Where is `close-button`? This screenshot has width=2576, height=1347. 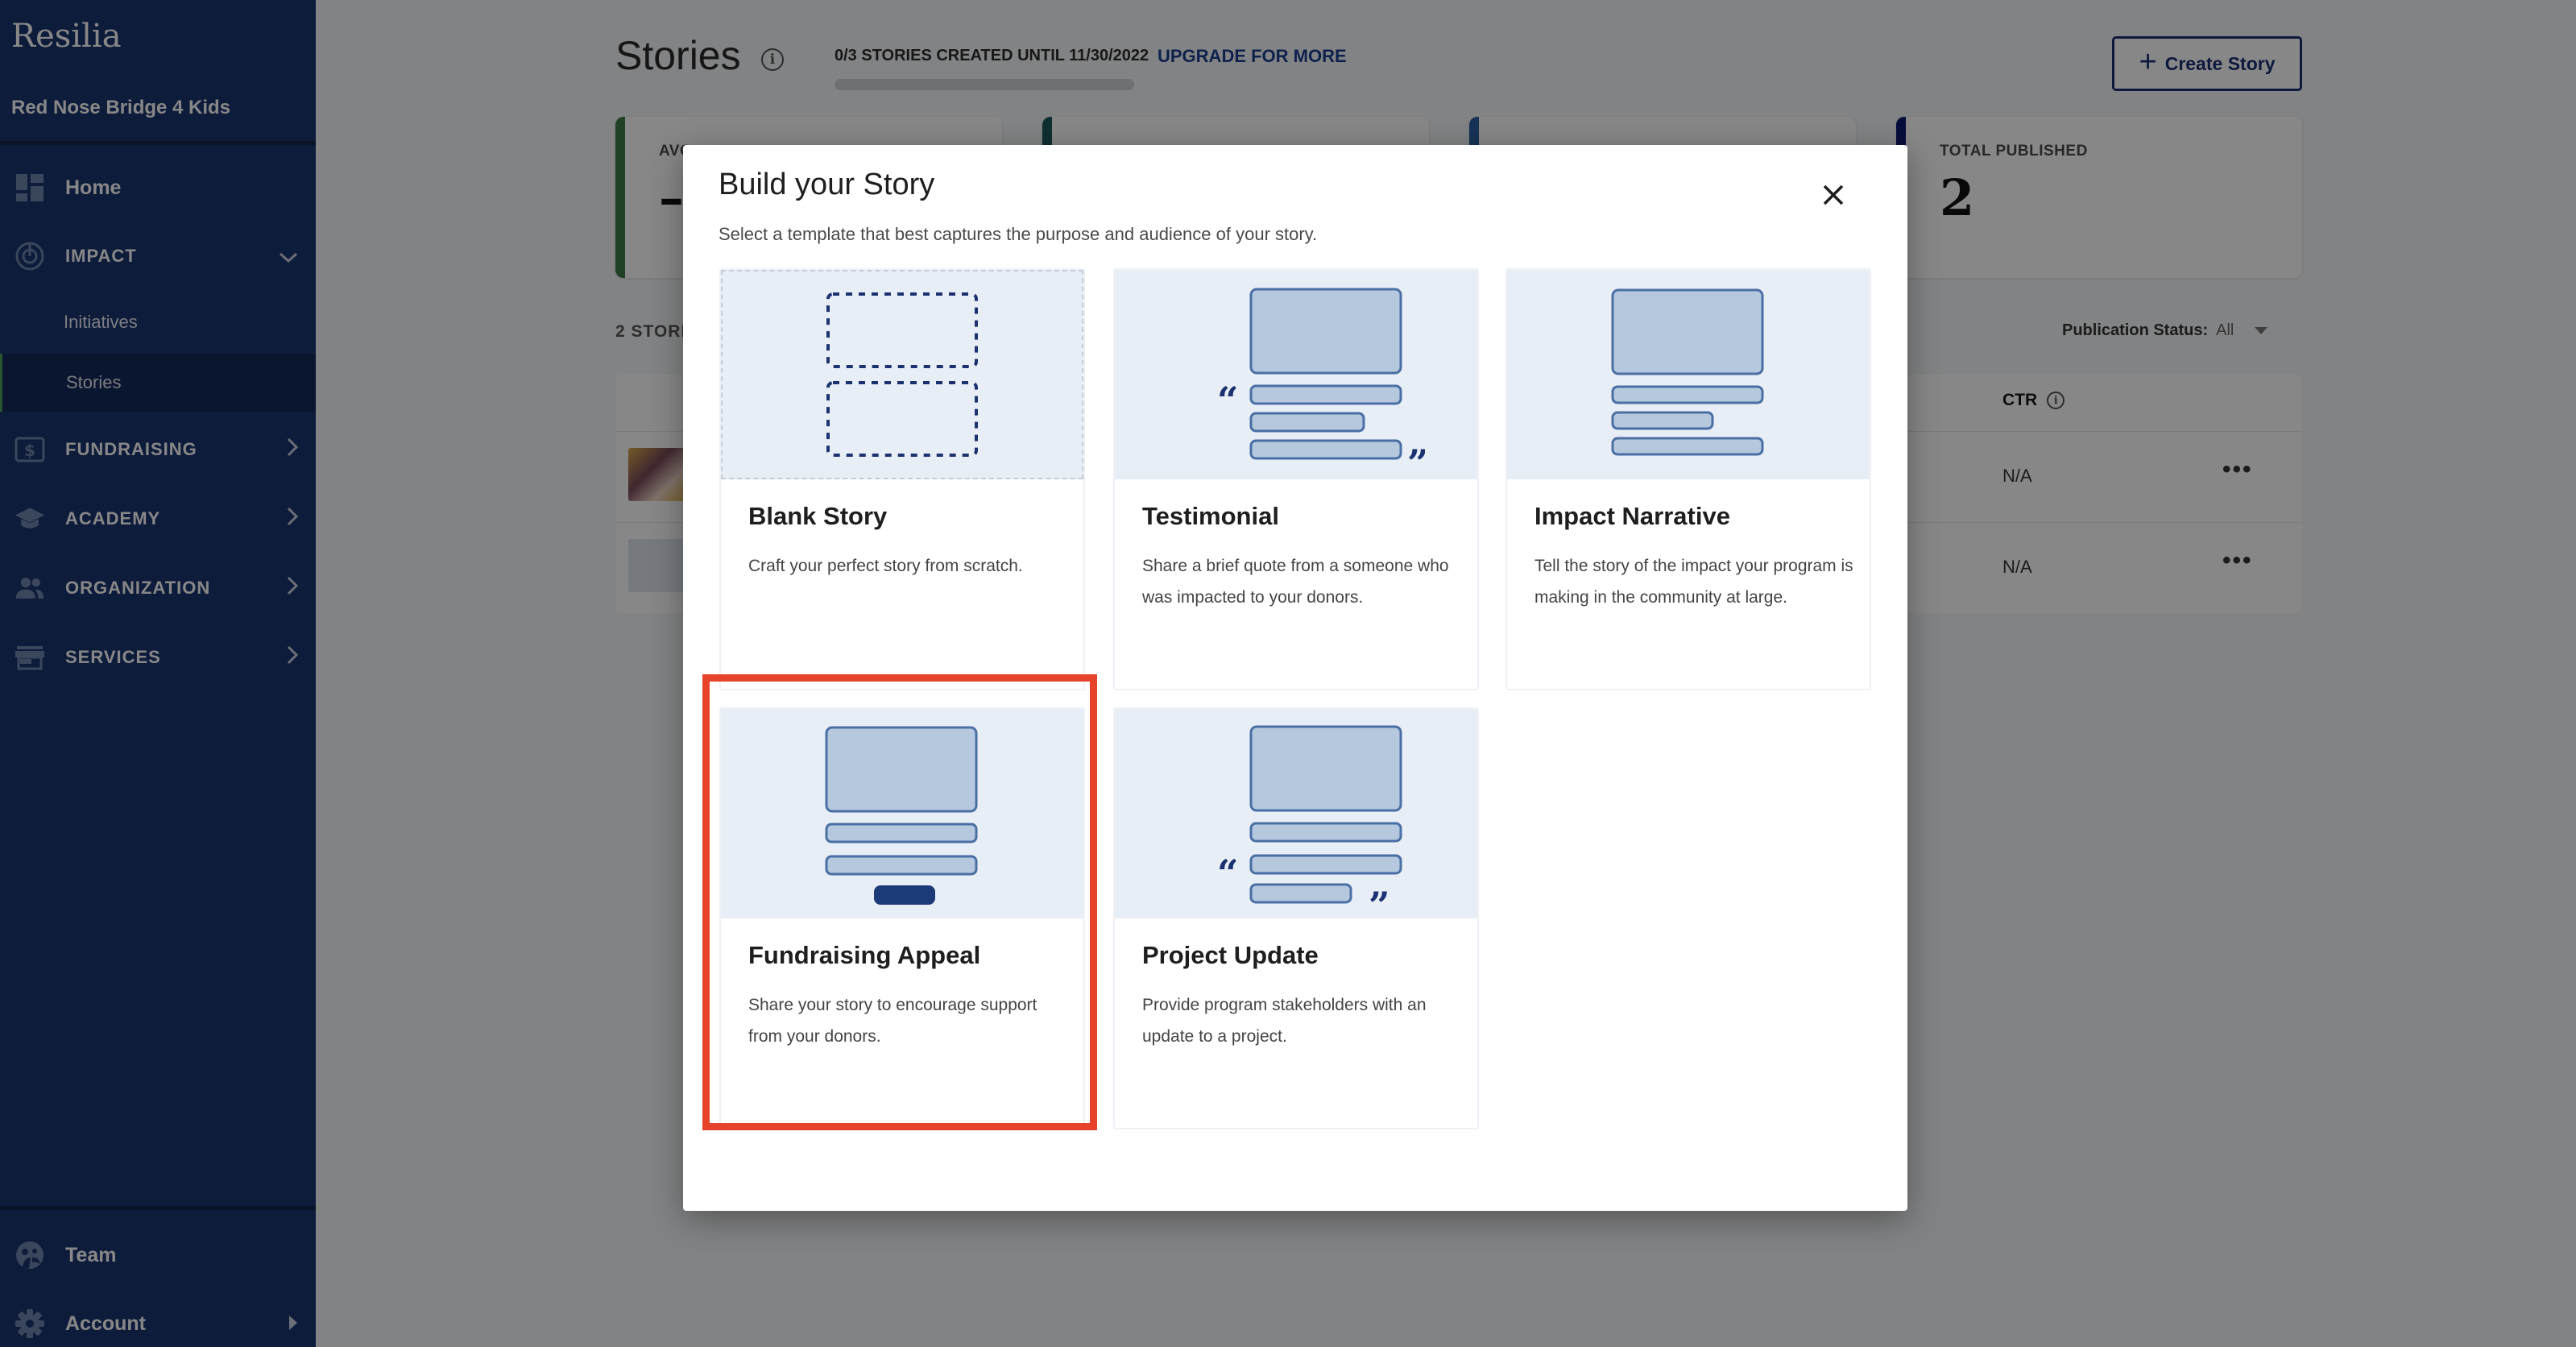 close-button is located at coordinates (1833, 195).